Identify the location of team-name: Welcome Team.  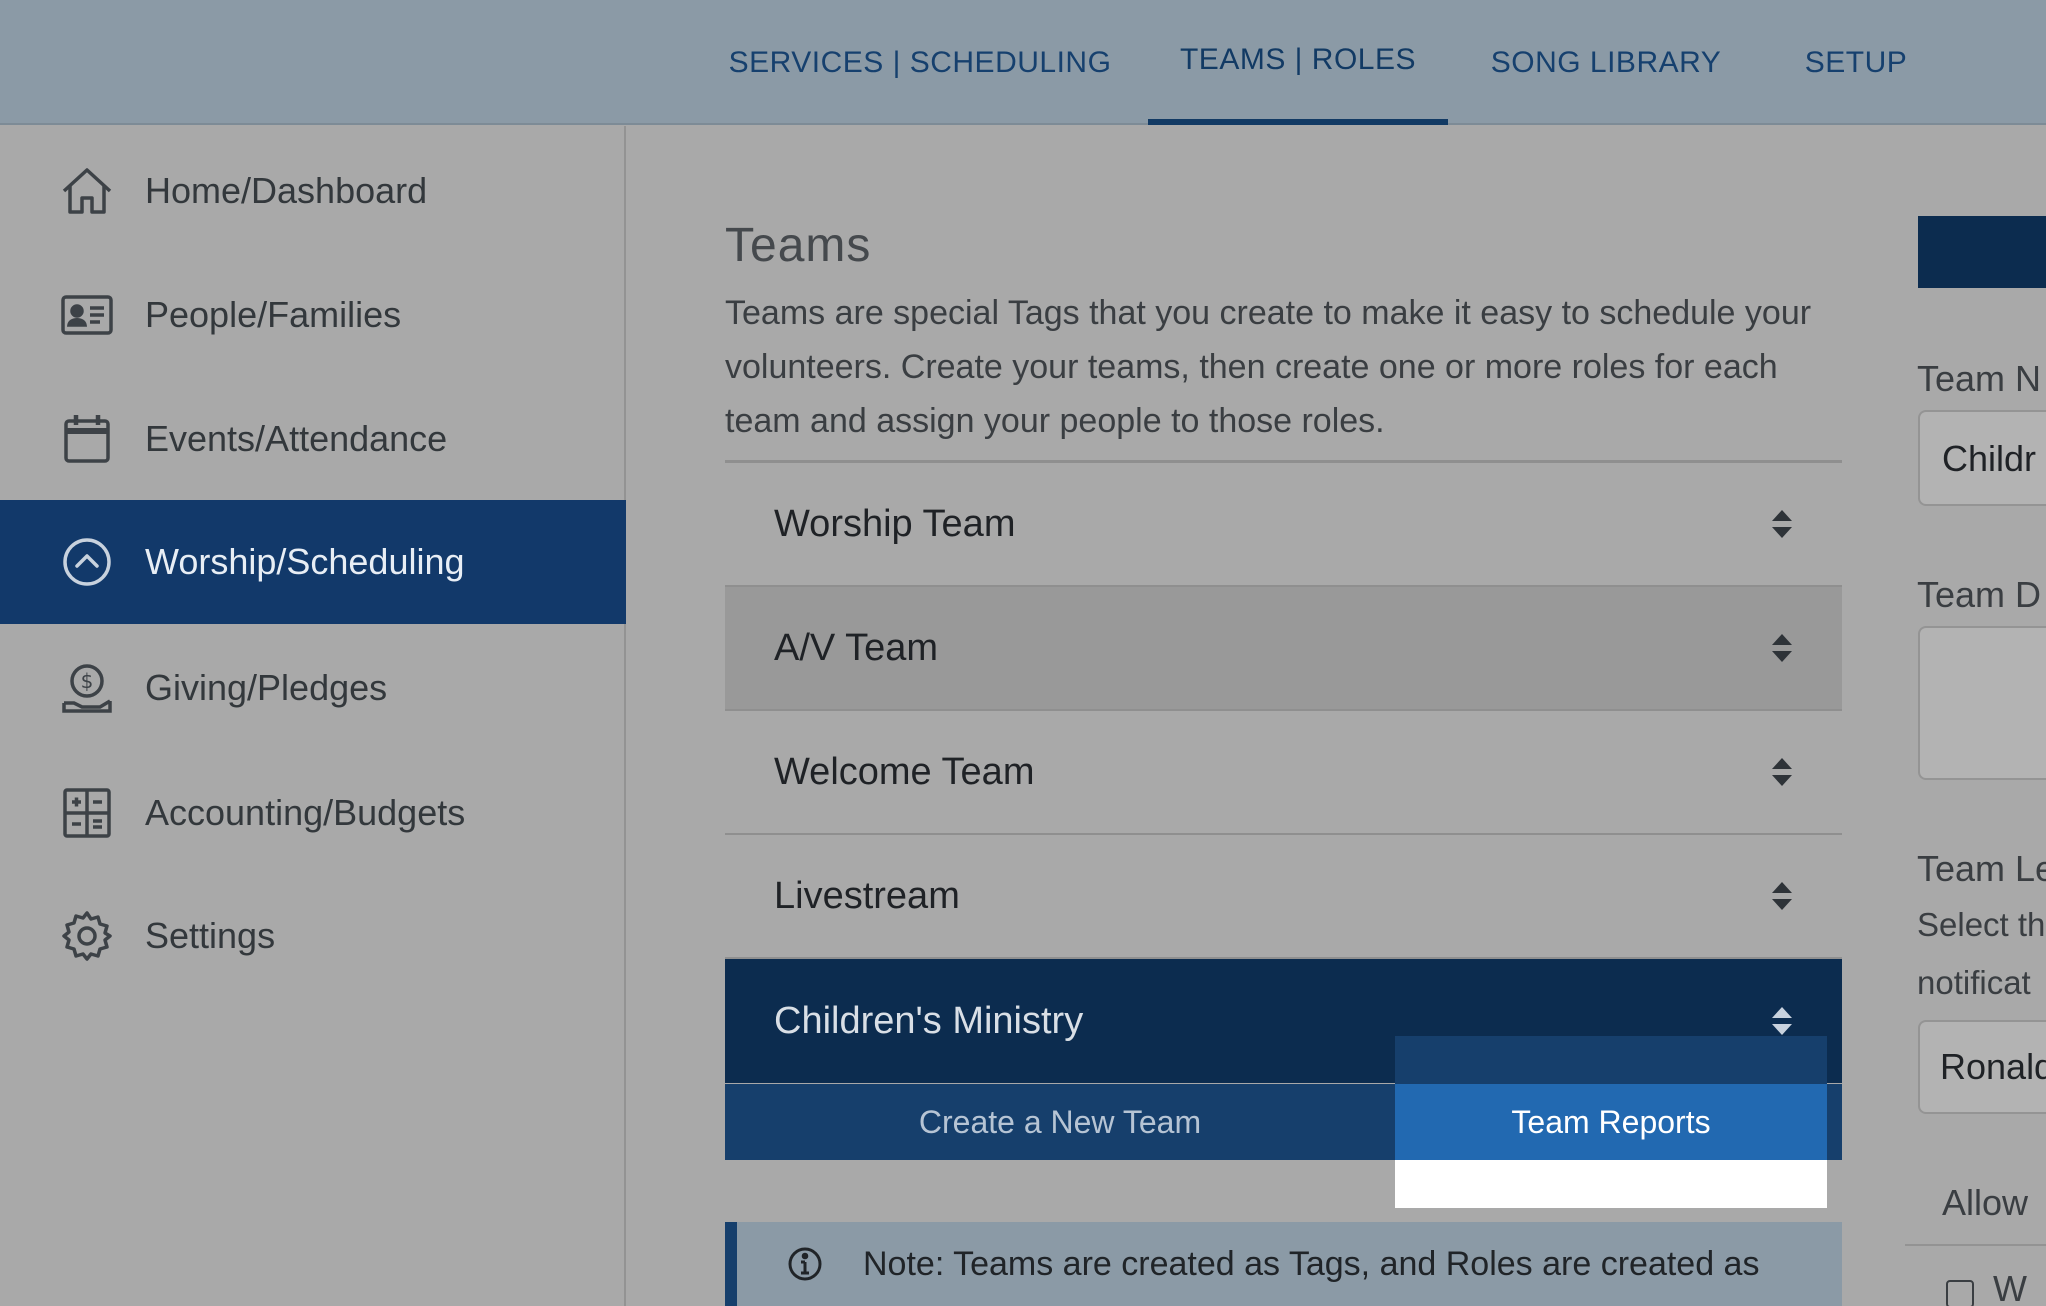
(904, 771).